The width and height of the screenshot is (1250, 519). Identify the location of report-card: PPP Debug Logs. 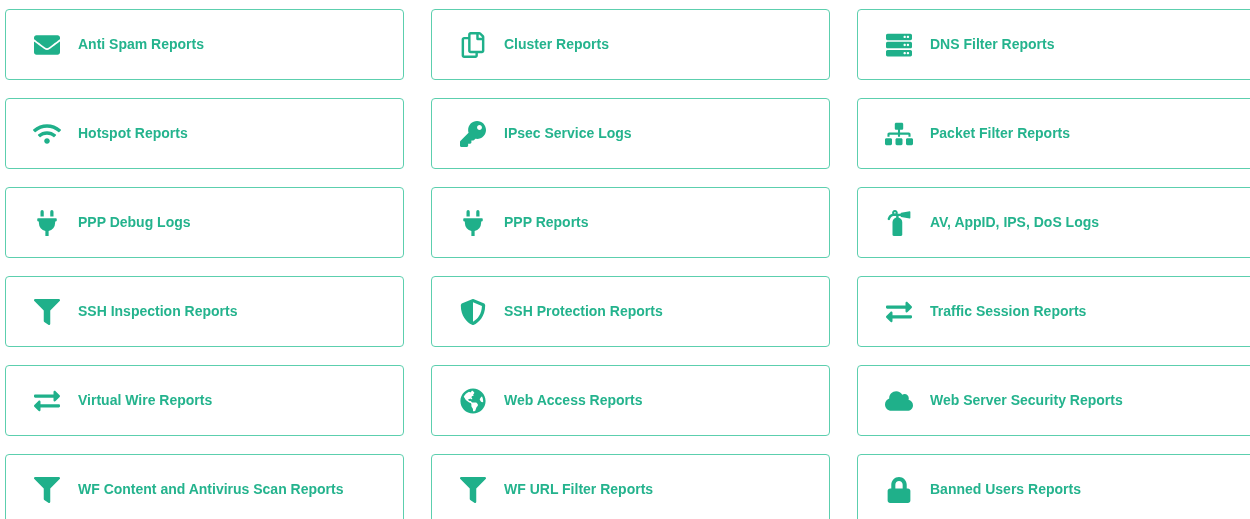
(204, 222).